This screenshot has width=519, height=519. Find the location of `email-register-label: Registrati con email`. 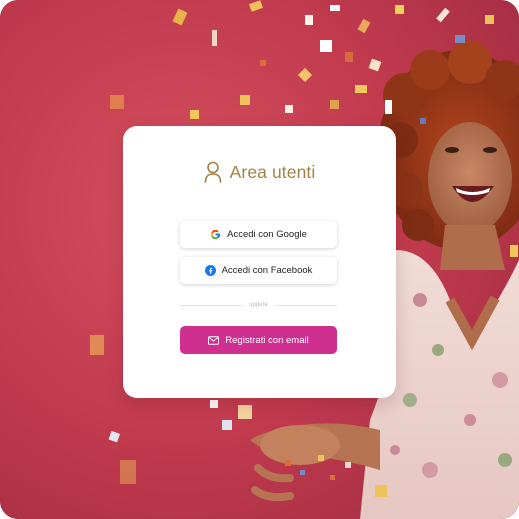

email-register-label: Registrati con email is located at coordinates (267, 340).